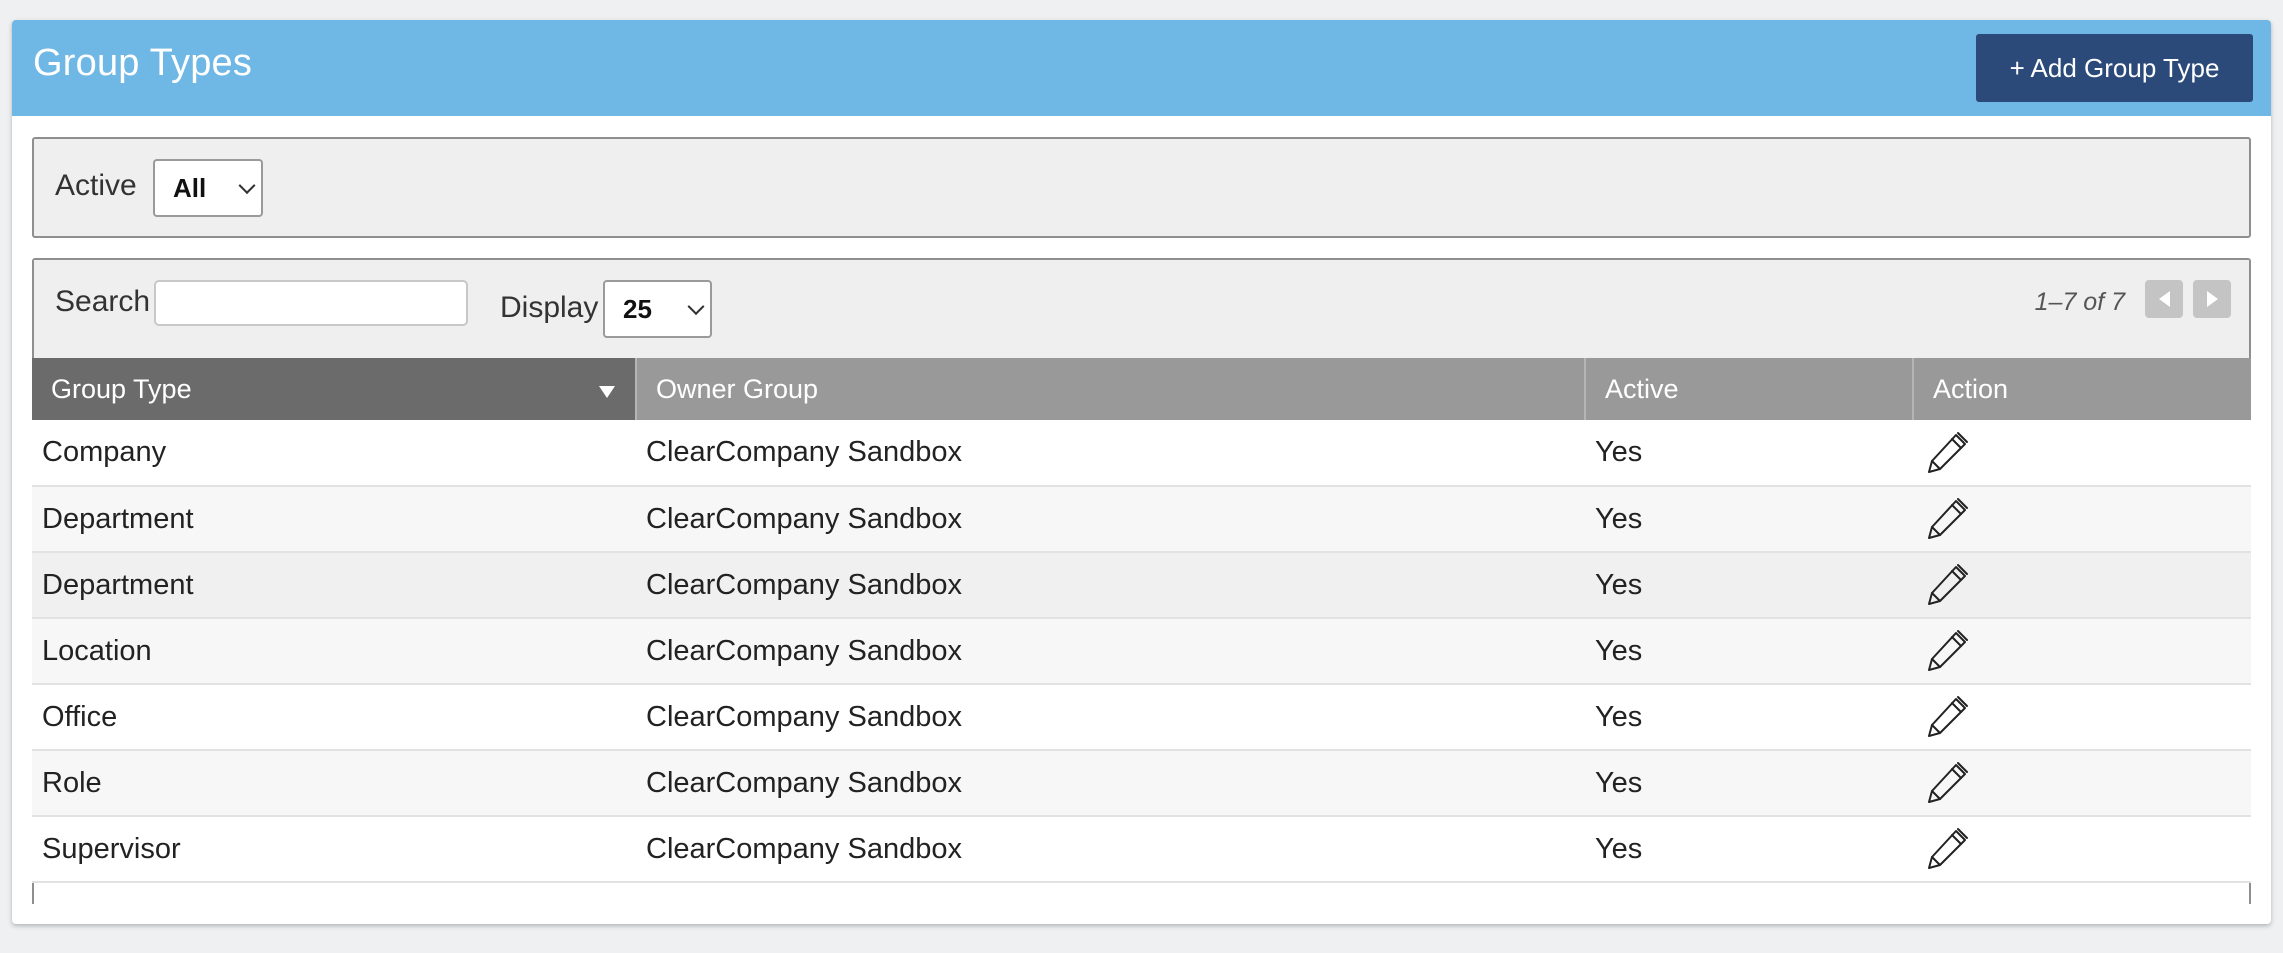 This screenshot has width=2283, height=953. I want to click on display-count-value: 25, so click(637, 308).